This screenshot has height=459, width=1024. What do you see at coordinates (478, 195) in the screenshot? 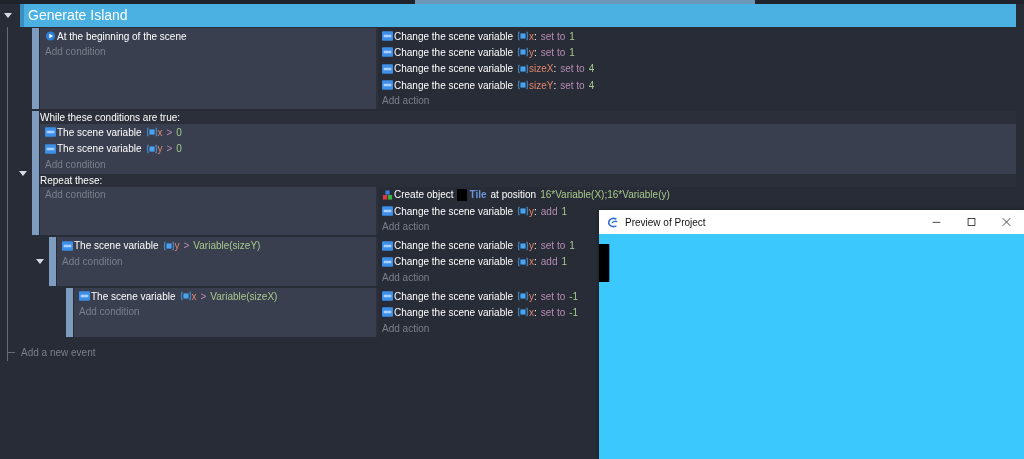
I see `object-name: Tile` at bounding box center [478, 195].